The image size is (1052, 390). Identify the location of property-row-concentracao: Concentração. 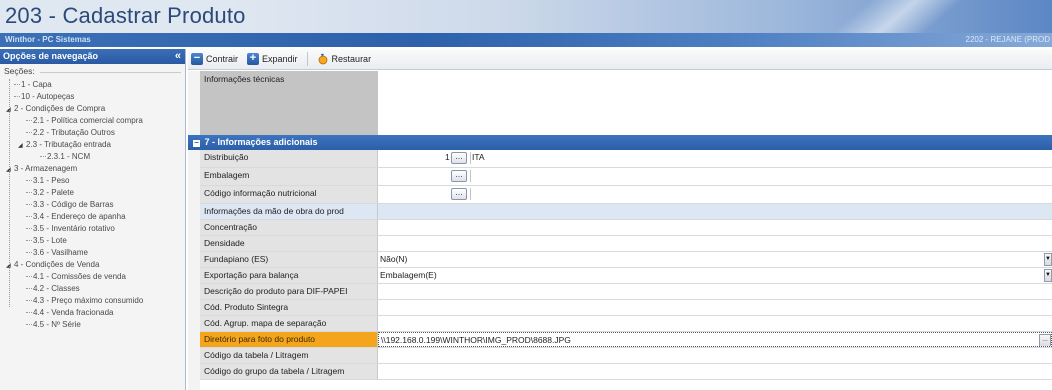
(626, 228).